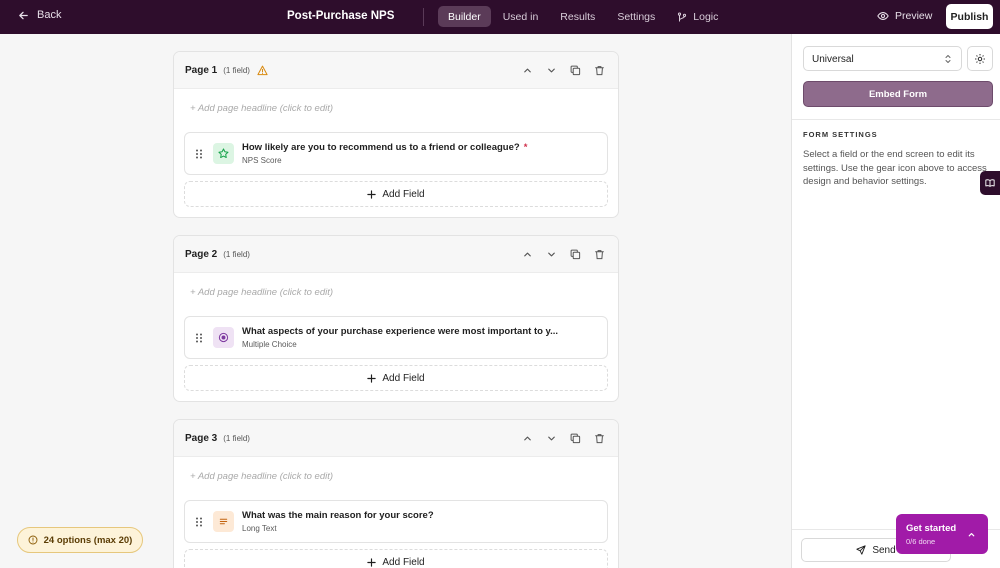 The image size is (1000, 568). What do you see at coordinates (883, 16) in the screenshot?
I see `eye-icon` at bounding box center [883, 16].